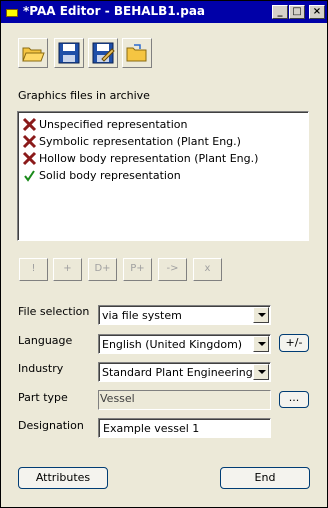 The width and height of the screenshot is (328, 508). I want to click on file-selection-value: via file system, so click(142, 315).